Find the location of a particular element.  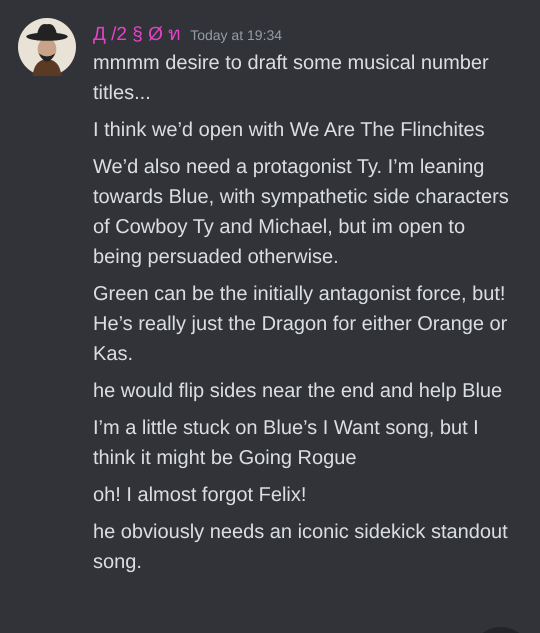

message-text: he would flip sides near the end and help Blue is located at coordinates (297, 391).